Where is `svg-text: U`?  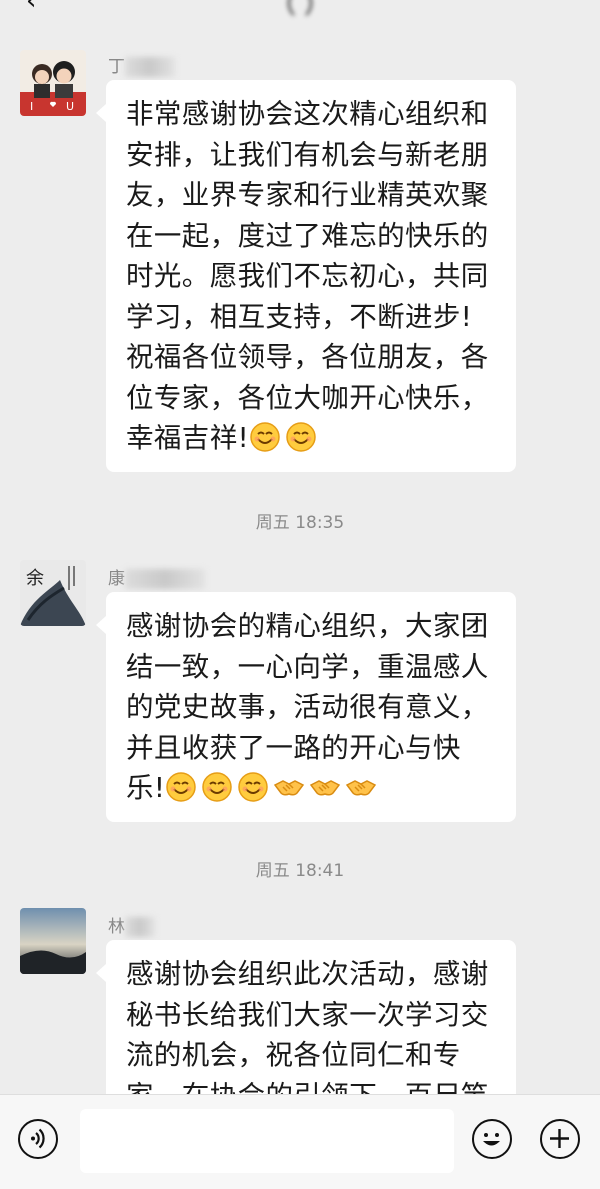 svg-text: U is located at coordinates (70, 106).